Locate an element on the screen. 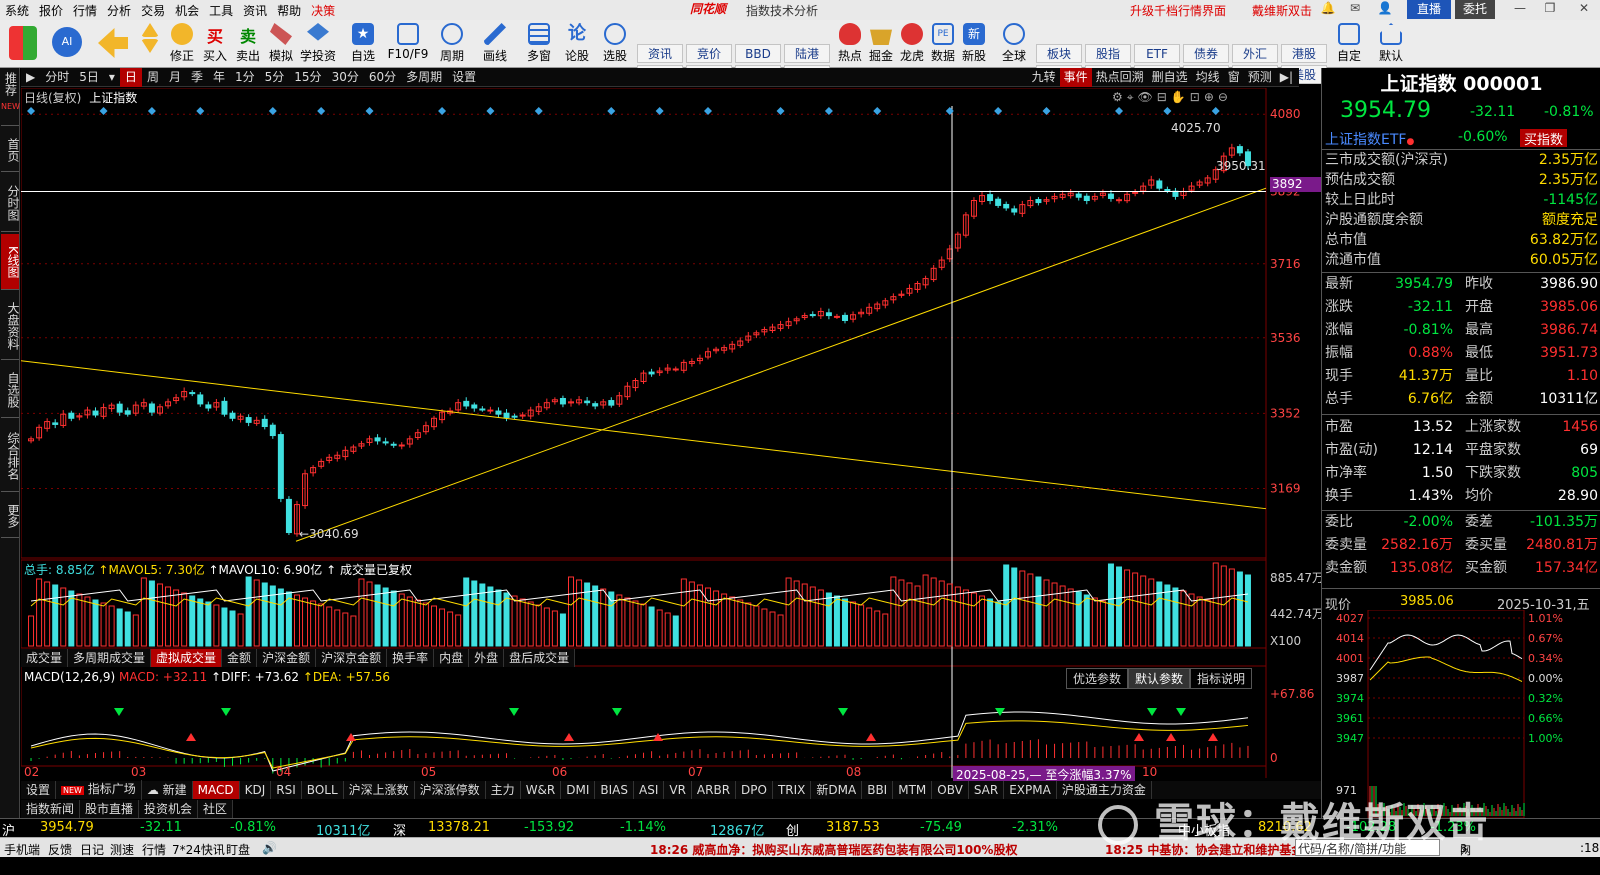 This screenshot has width=1600, height=875. dropdown-icon: ▾ is located at coordinates (112, 77).